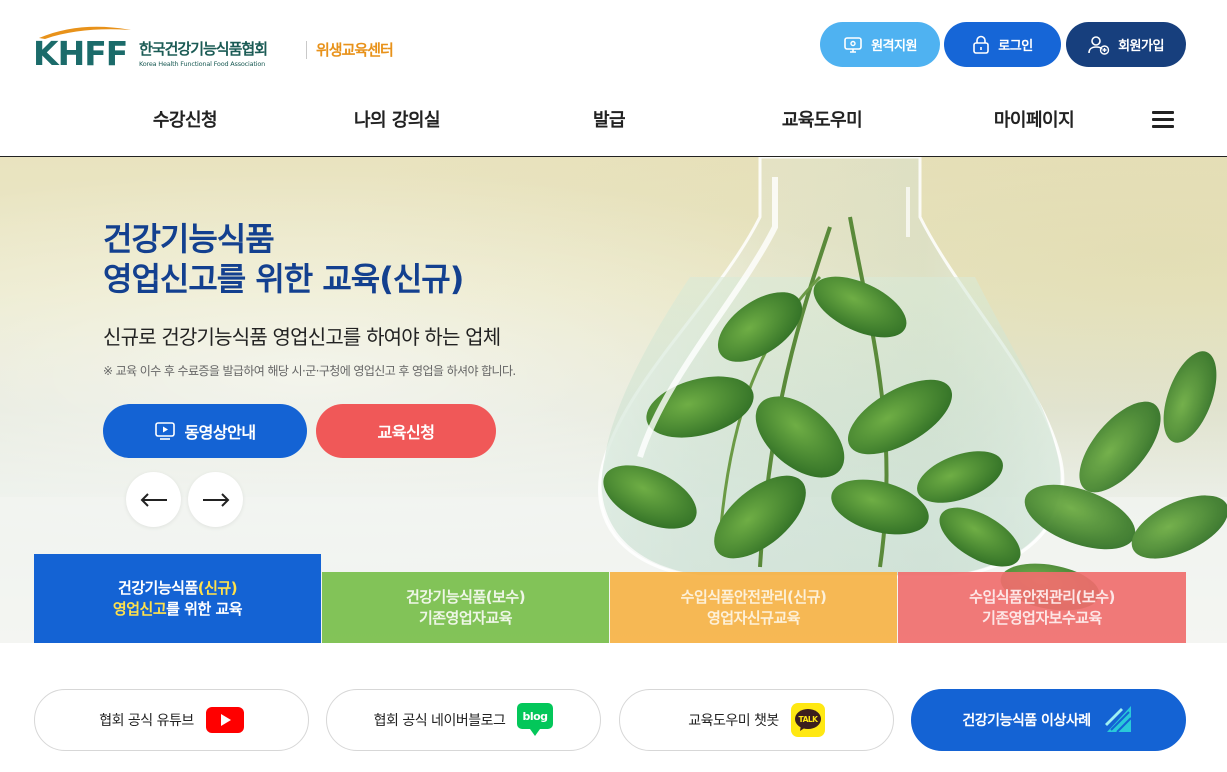 This screenshot has width=1227, height=772. I want to click on naver-blog-icon: blog, so click(535, 719).